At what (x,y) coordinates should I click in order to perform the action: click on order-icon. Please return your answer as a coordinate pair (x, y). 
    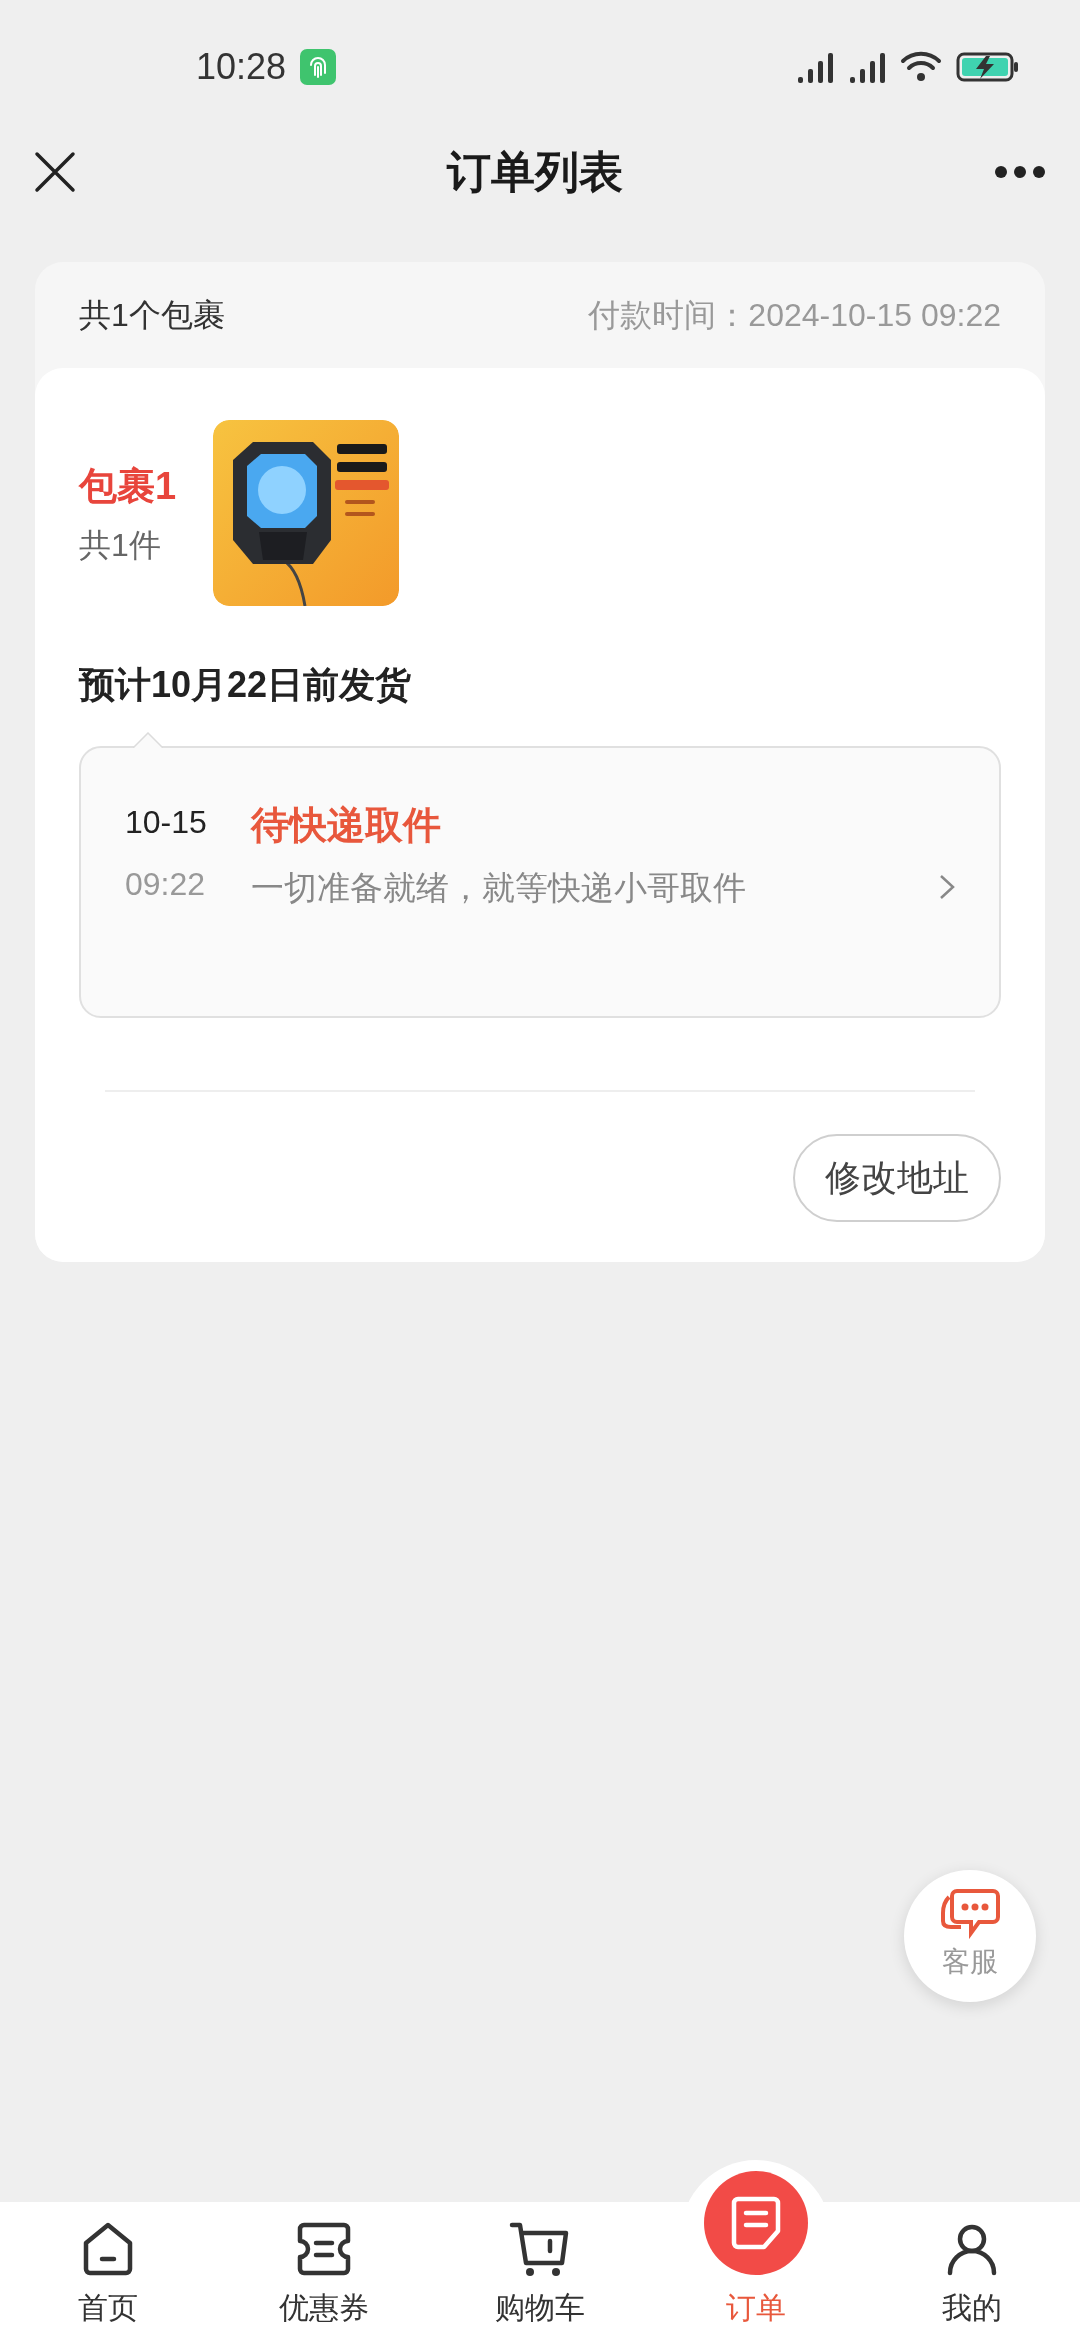
    Looking at the image, I should click on (756, 2223).